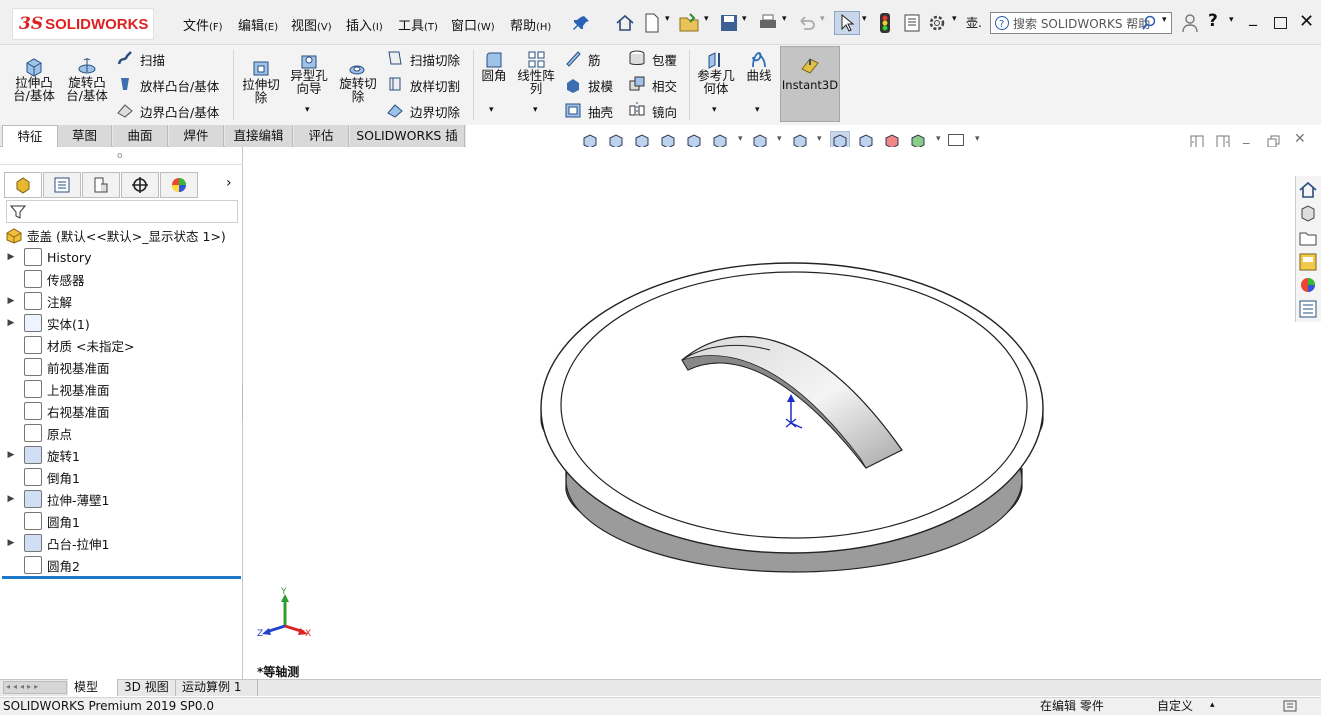 The width and height of the screenshot is (1321, 715). What do you see at coordinates (121, 301) in the screenshot?
I see `tree-node: ▶ 注解` at bounding box center [121, 301].